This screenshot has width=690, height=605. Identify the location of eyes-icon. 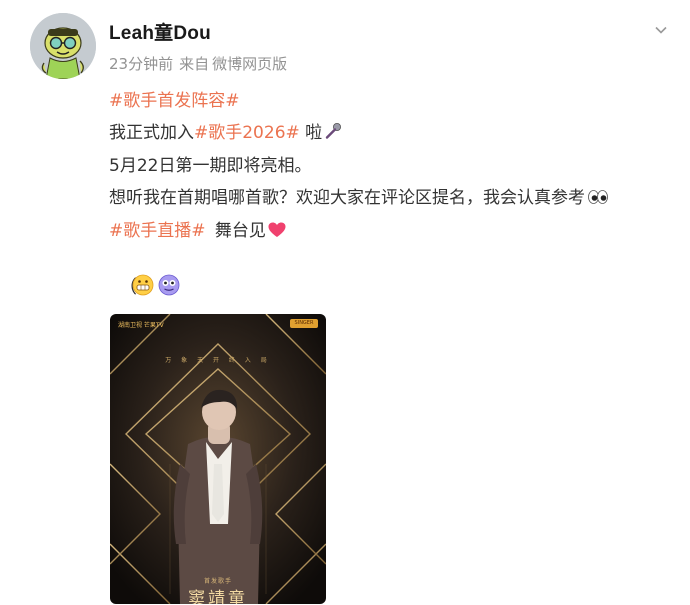
(598, 201).